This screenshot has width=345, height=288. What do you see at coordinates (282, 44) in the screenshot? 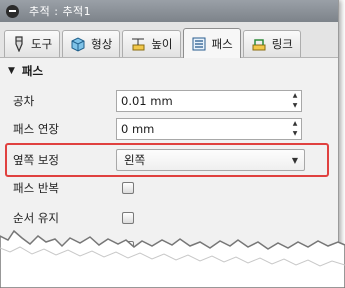
I see `tab-label: 링크` at bounding box center [282, 44].